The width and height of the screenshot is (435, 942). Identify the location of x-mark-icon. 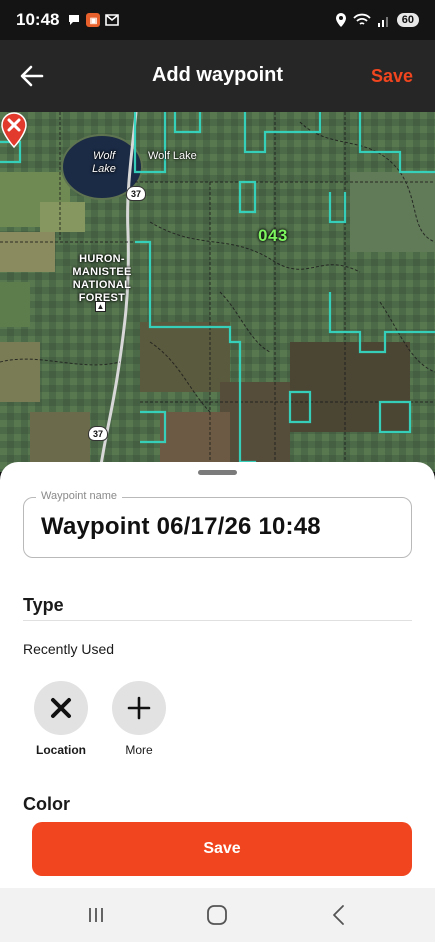
(61, 708).